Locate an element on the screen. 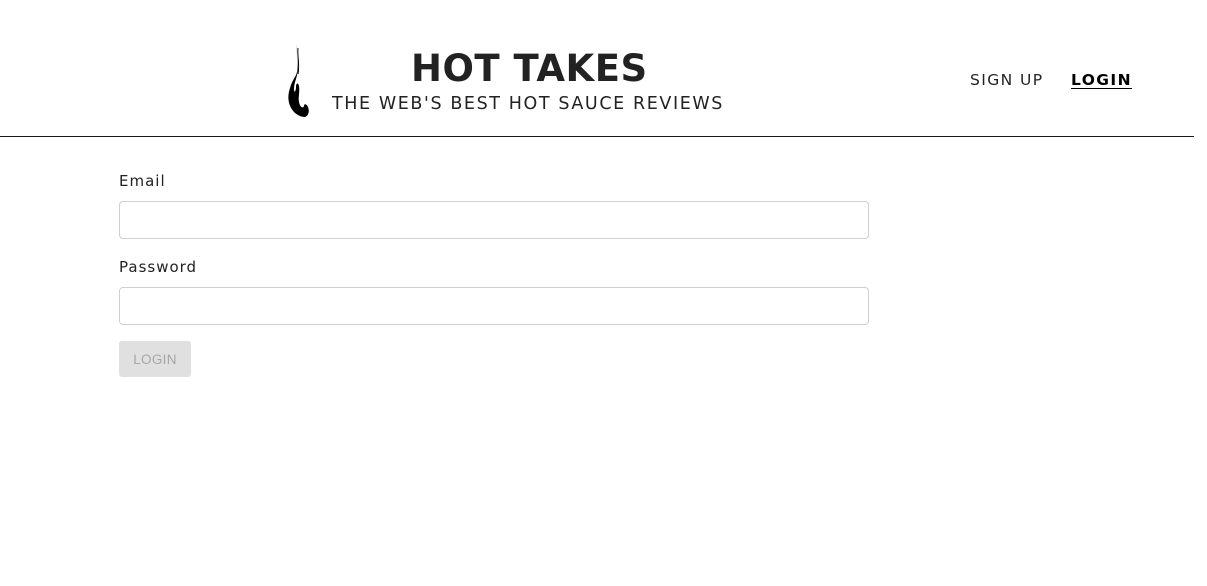 The height and width of the screenshot is (586, 1207). signup-link: SIGN UP is located at coordinates (1006, 80).